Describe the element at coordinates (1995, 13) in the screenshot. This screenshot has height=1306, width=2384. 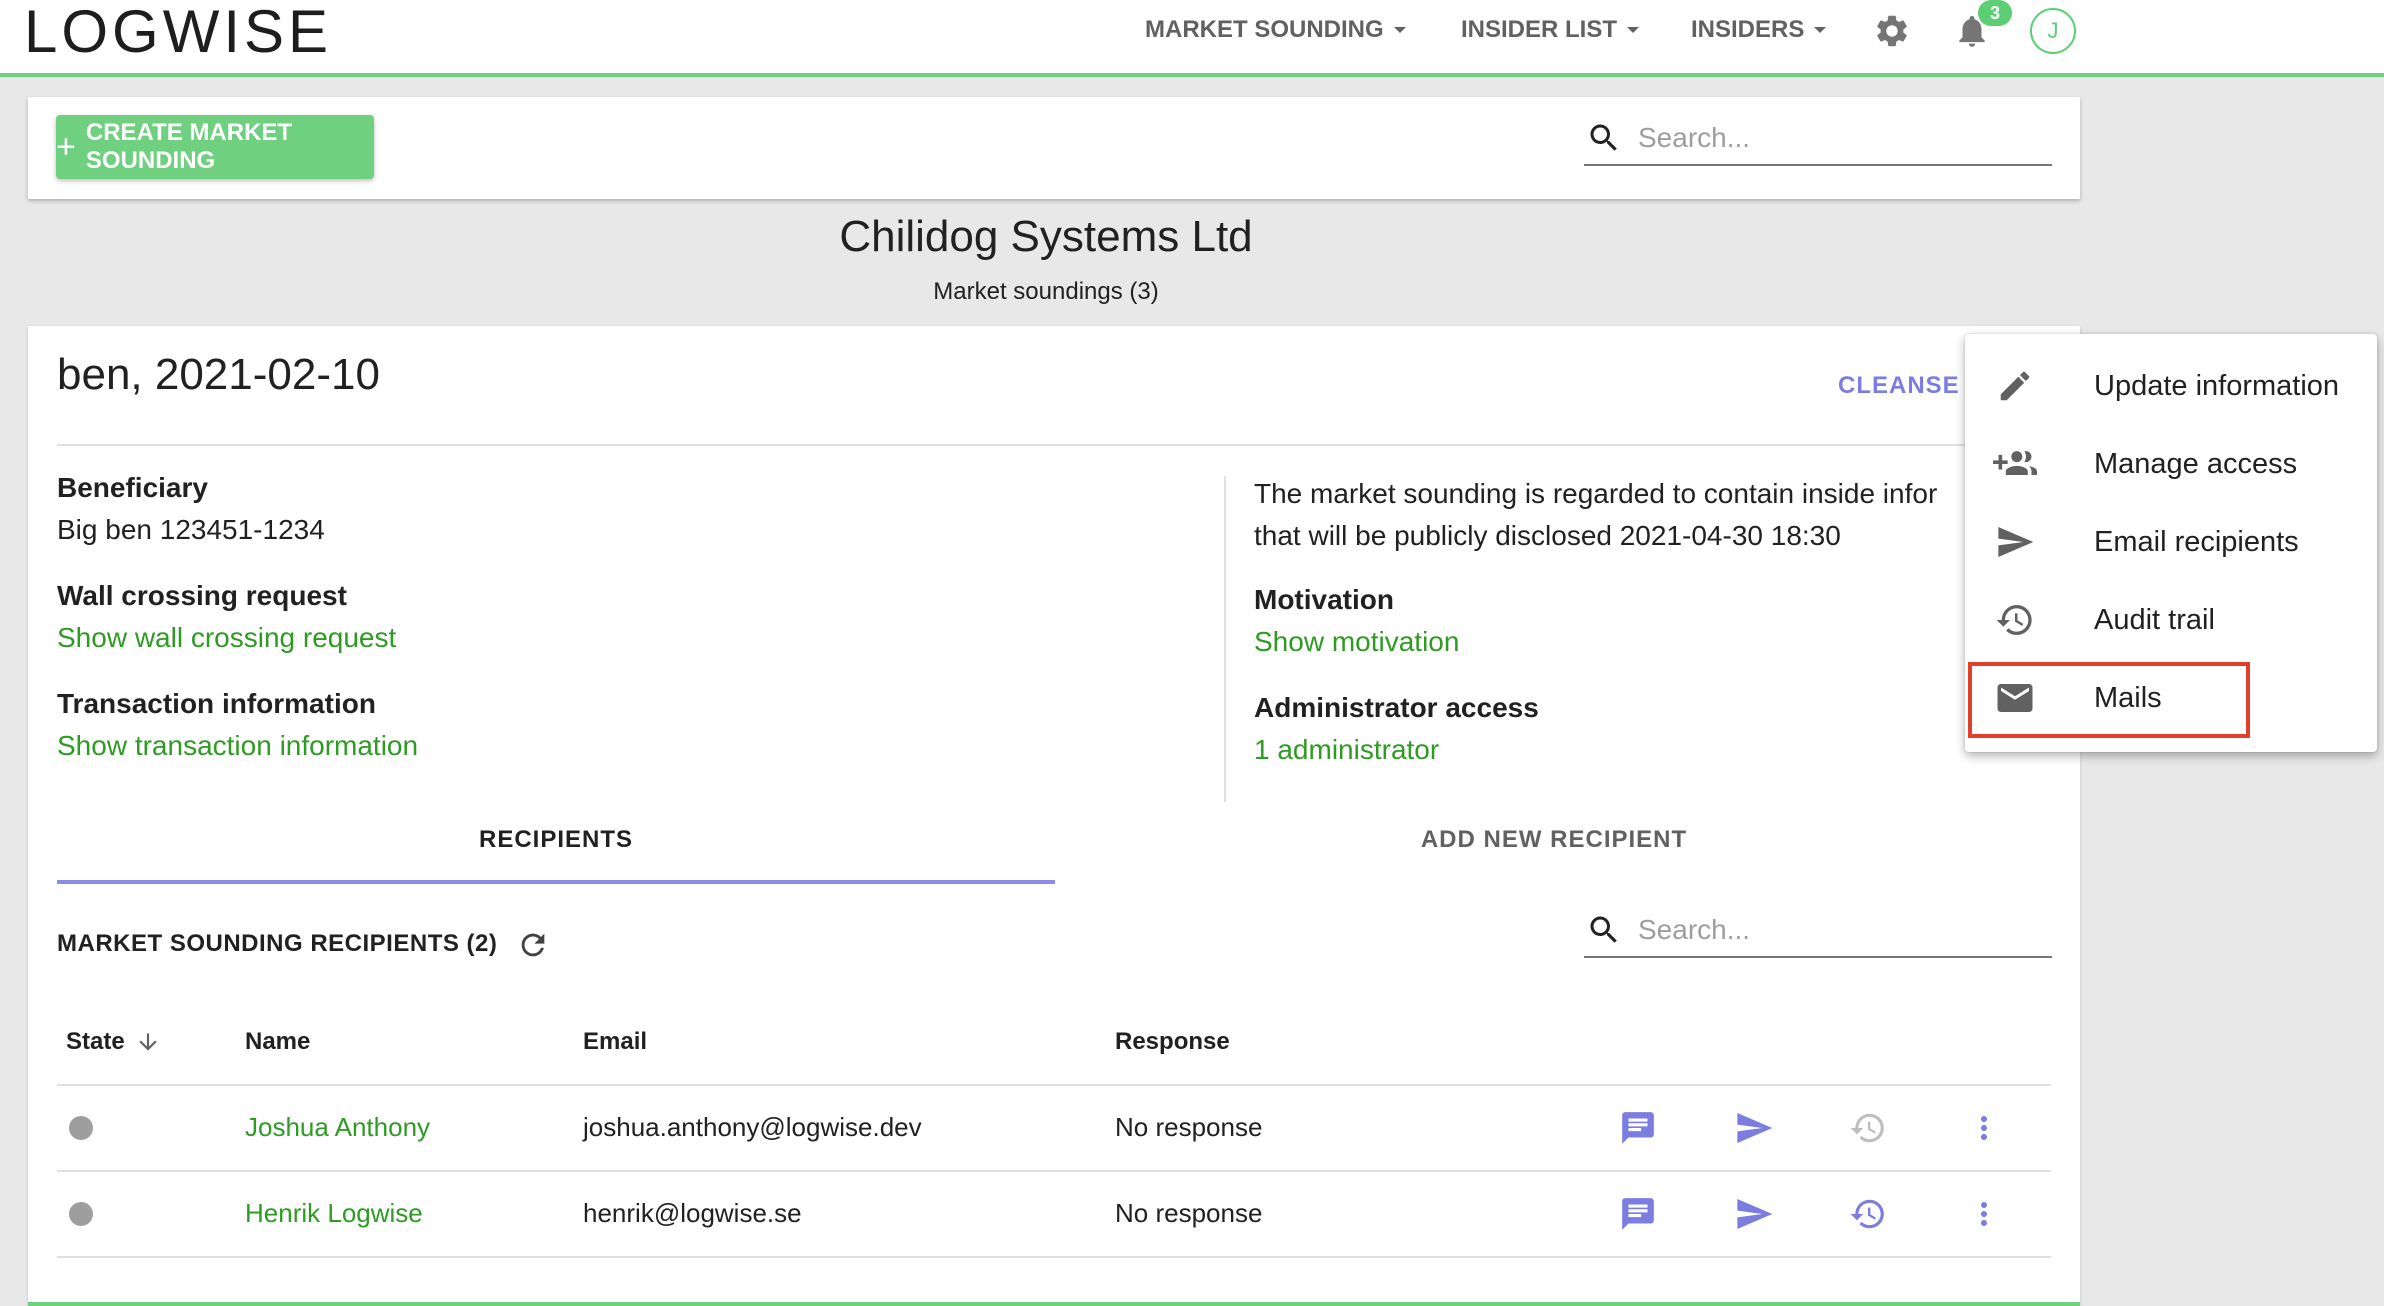
I see `notification-badge: 3` at that location.